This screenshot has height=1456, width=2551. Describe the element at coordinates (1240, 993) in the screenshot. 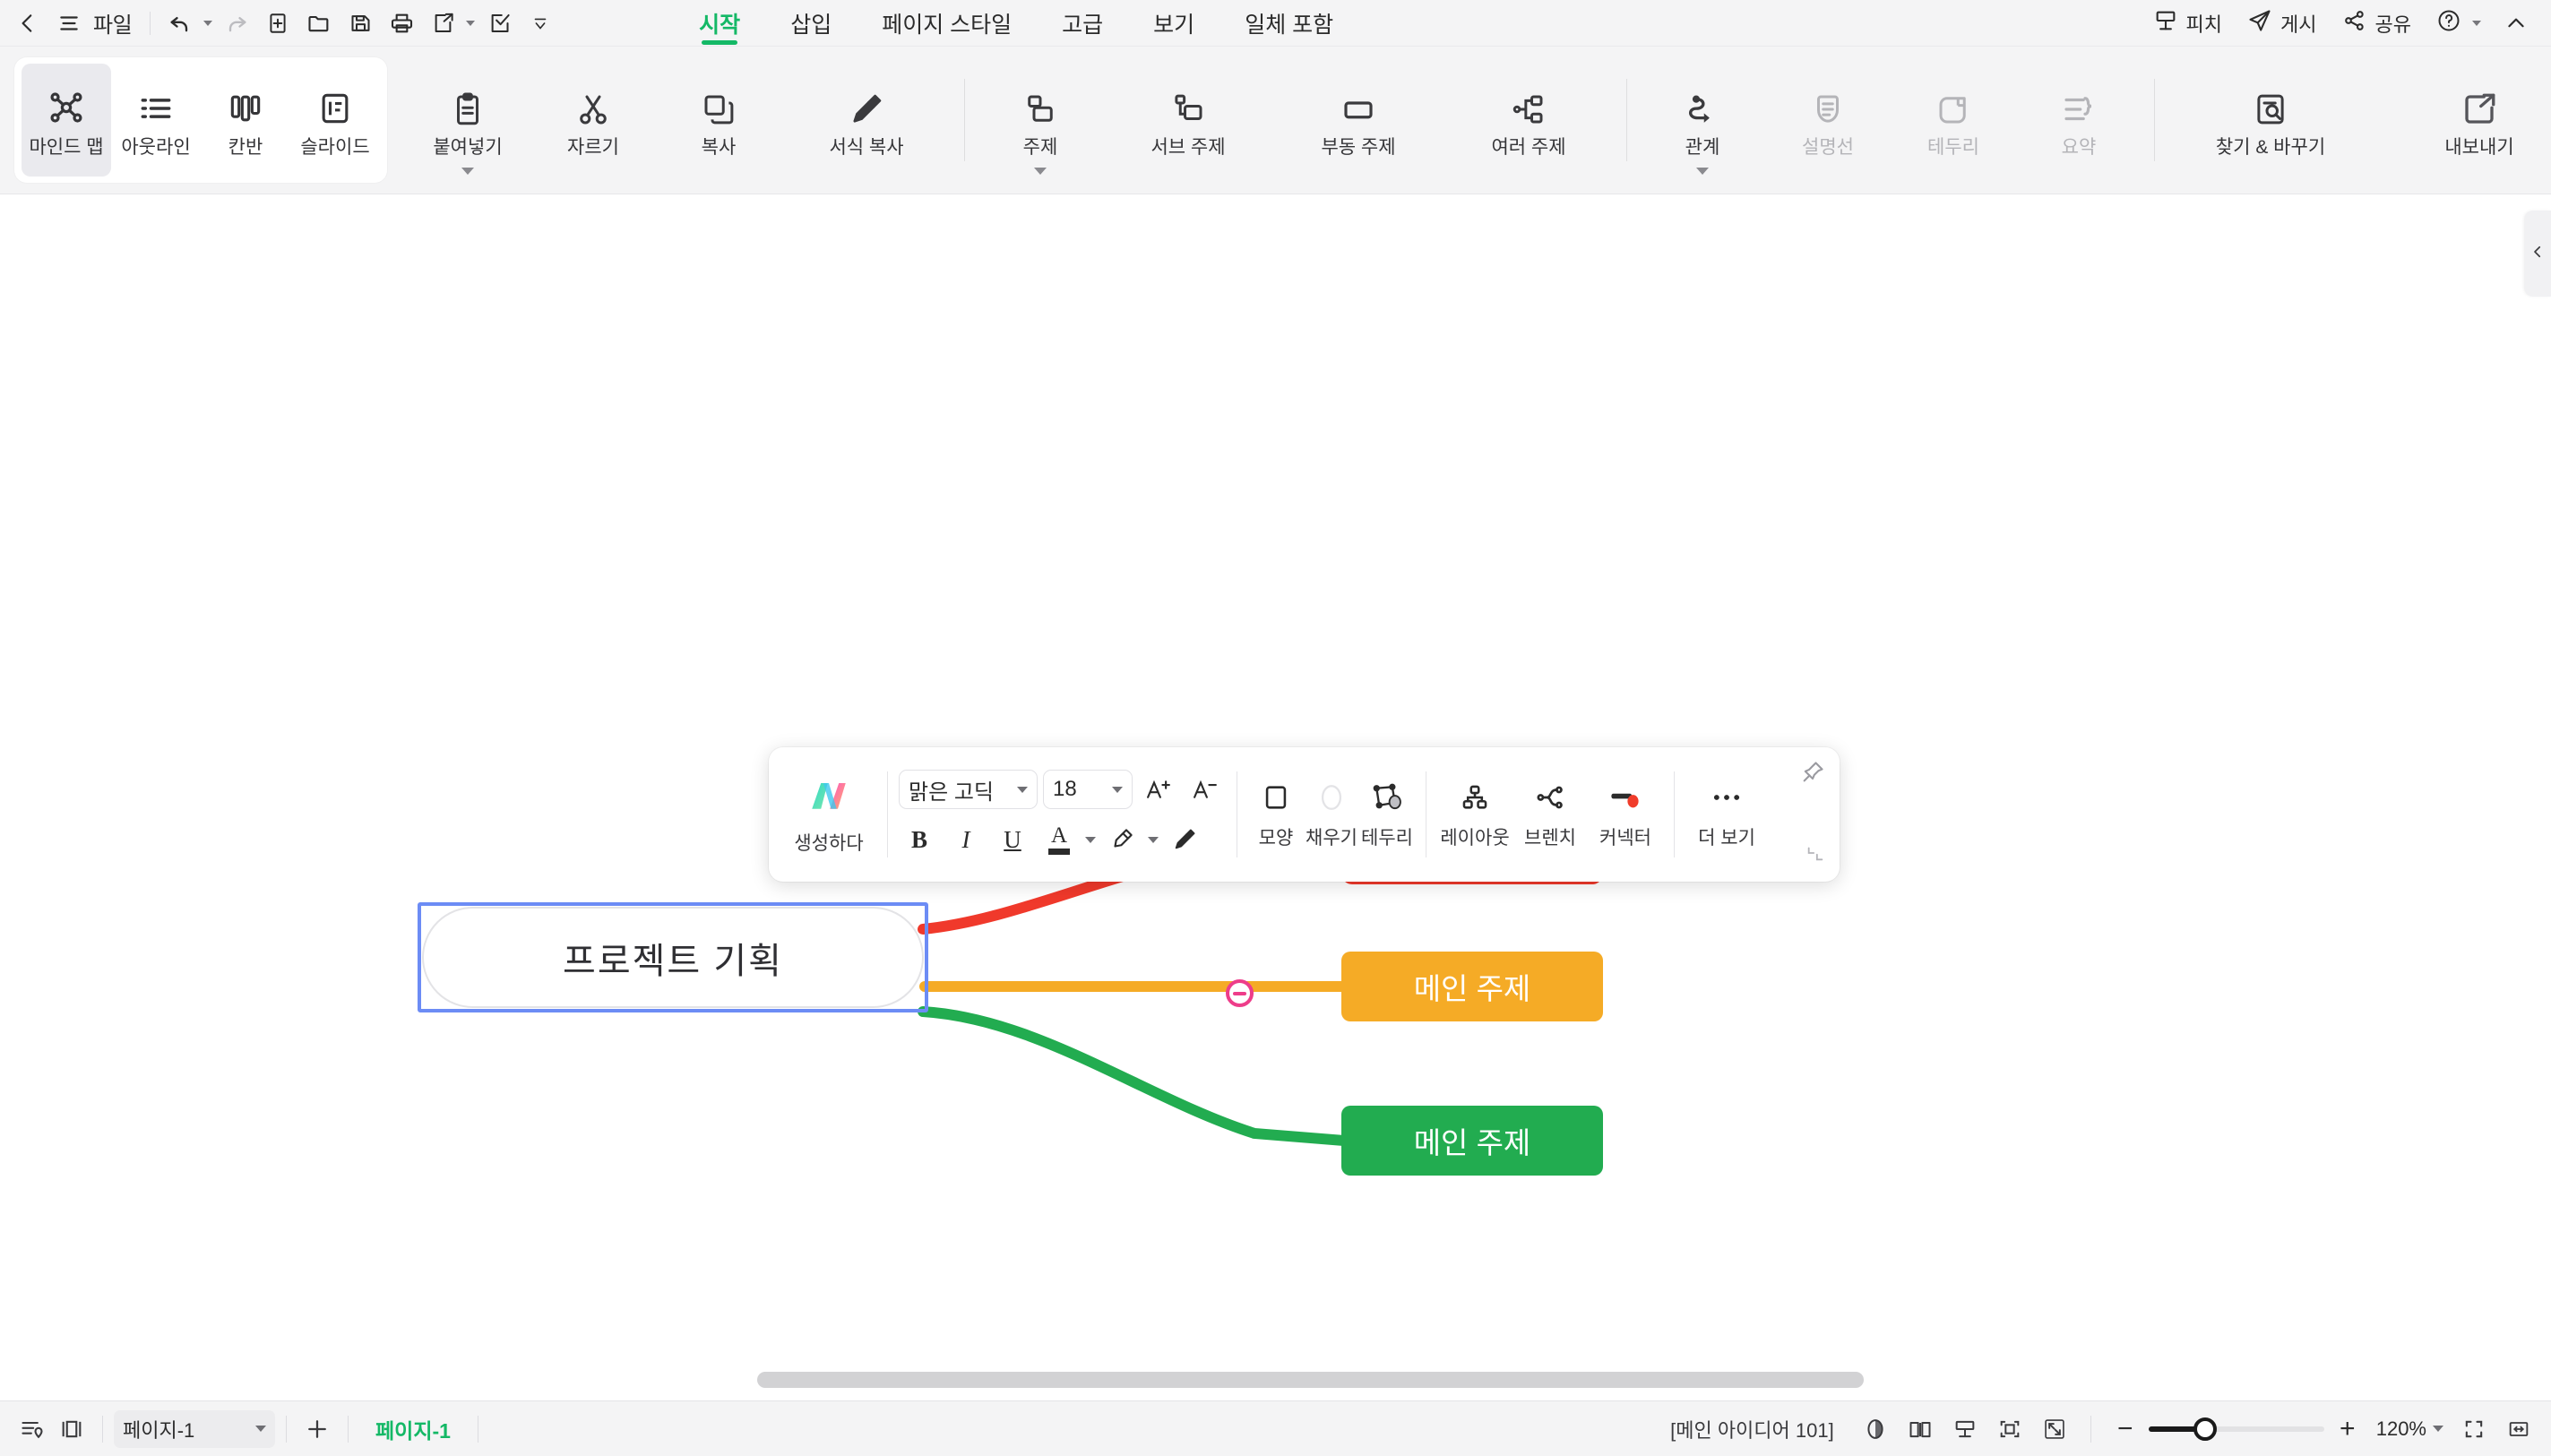

I see `collapse-branch-button` at that location.